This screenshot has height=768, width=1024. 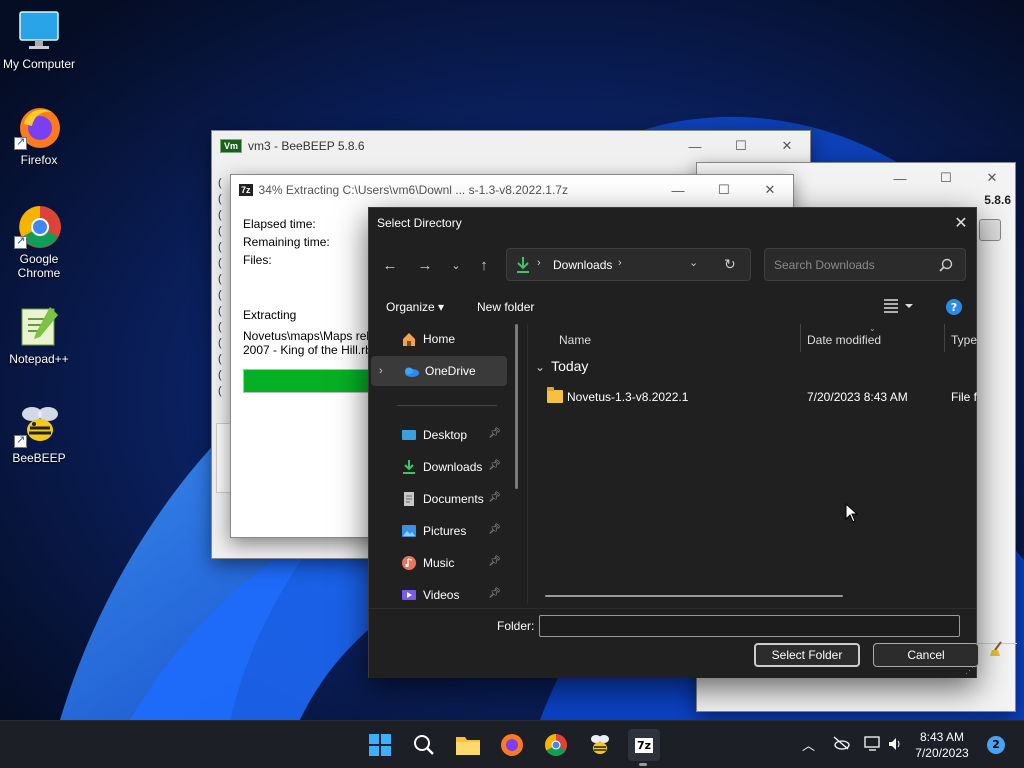 I want to click on beebeep-version-label: 5.8.6, so click(x=997, y=200).